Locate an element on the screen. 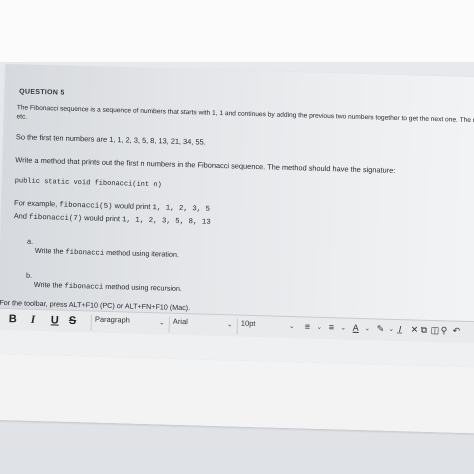  bold-button: B is located at coordinates (13, 319).